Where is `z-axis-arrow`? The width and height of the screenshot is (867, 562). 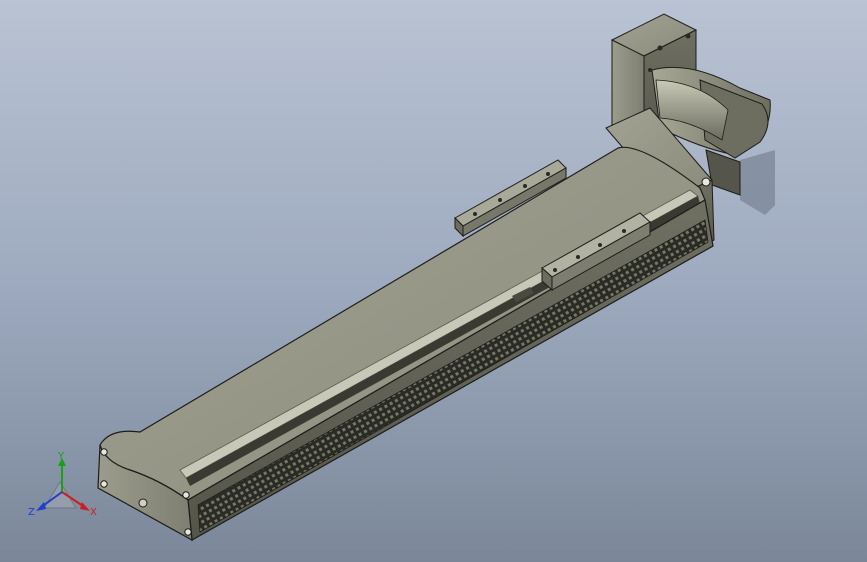
z-axis-arrow is located at coordinates (41, 506).